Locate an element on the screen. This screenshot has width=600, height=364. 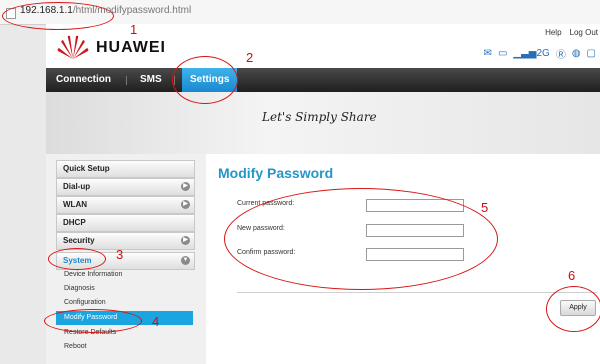
submenu-configuration: Configuration is located at coordinates (124, 303).